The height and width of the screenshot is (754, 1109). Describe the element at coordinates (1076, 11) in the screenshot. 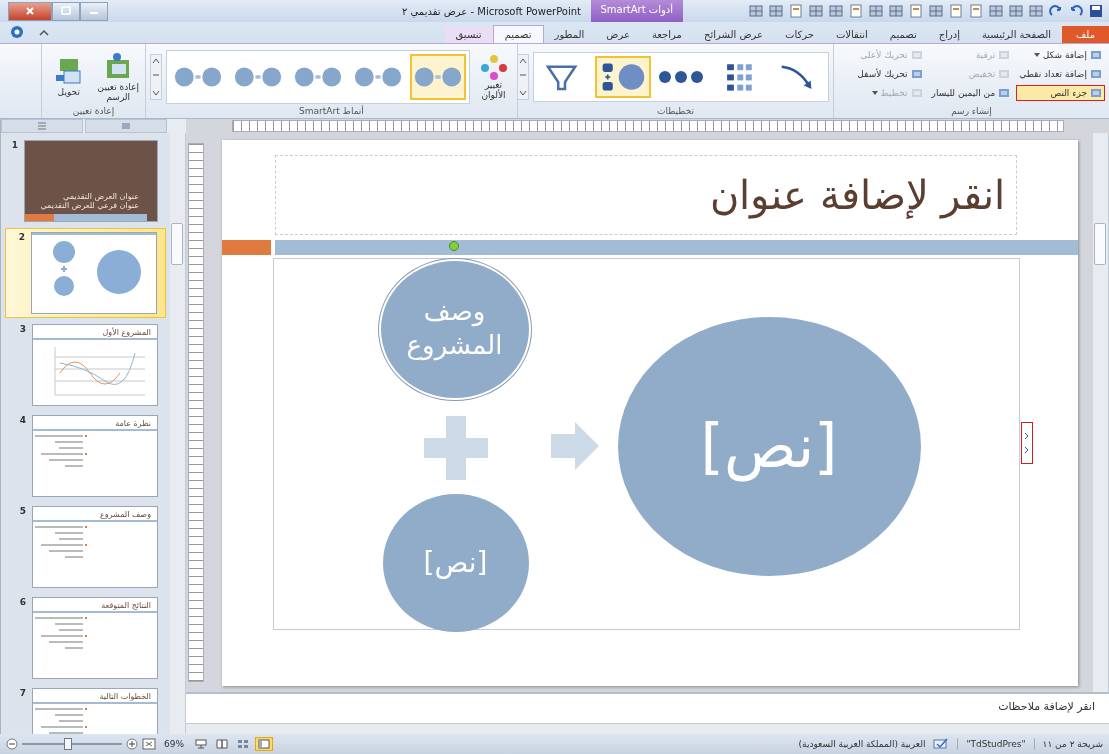

I see `undo-icon` at that location.